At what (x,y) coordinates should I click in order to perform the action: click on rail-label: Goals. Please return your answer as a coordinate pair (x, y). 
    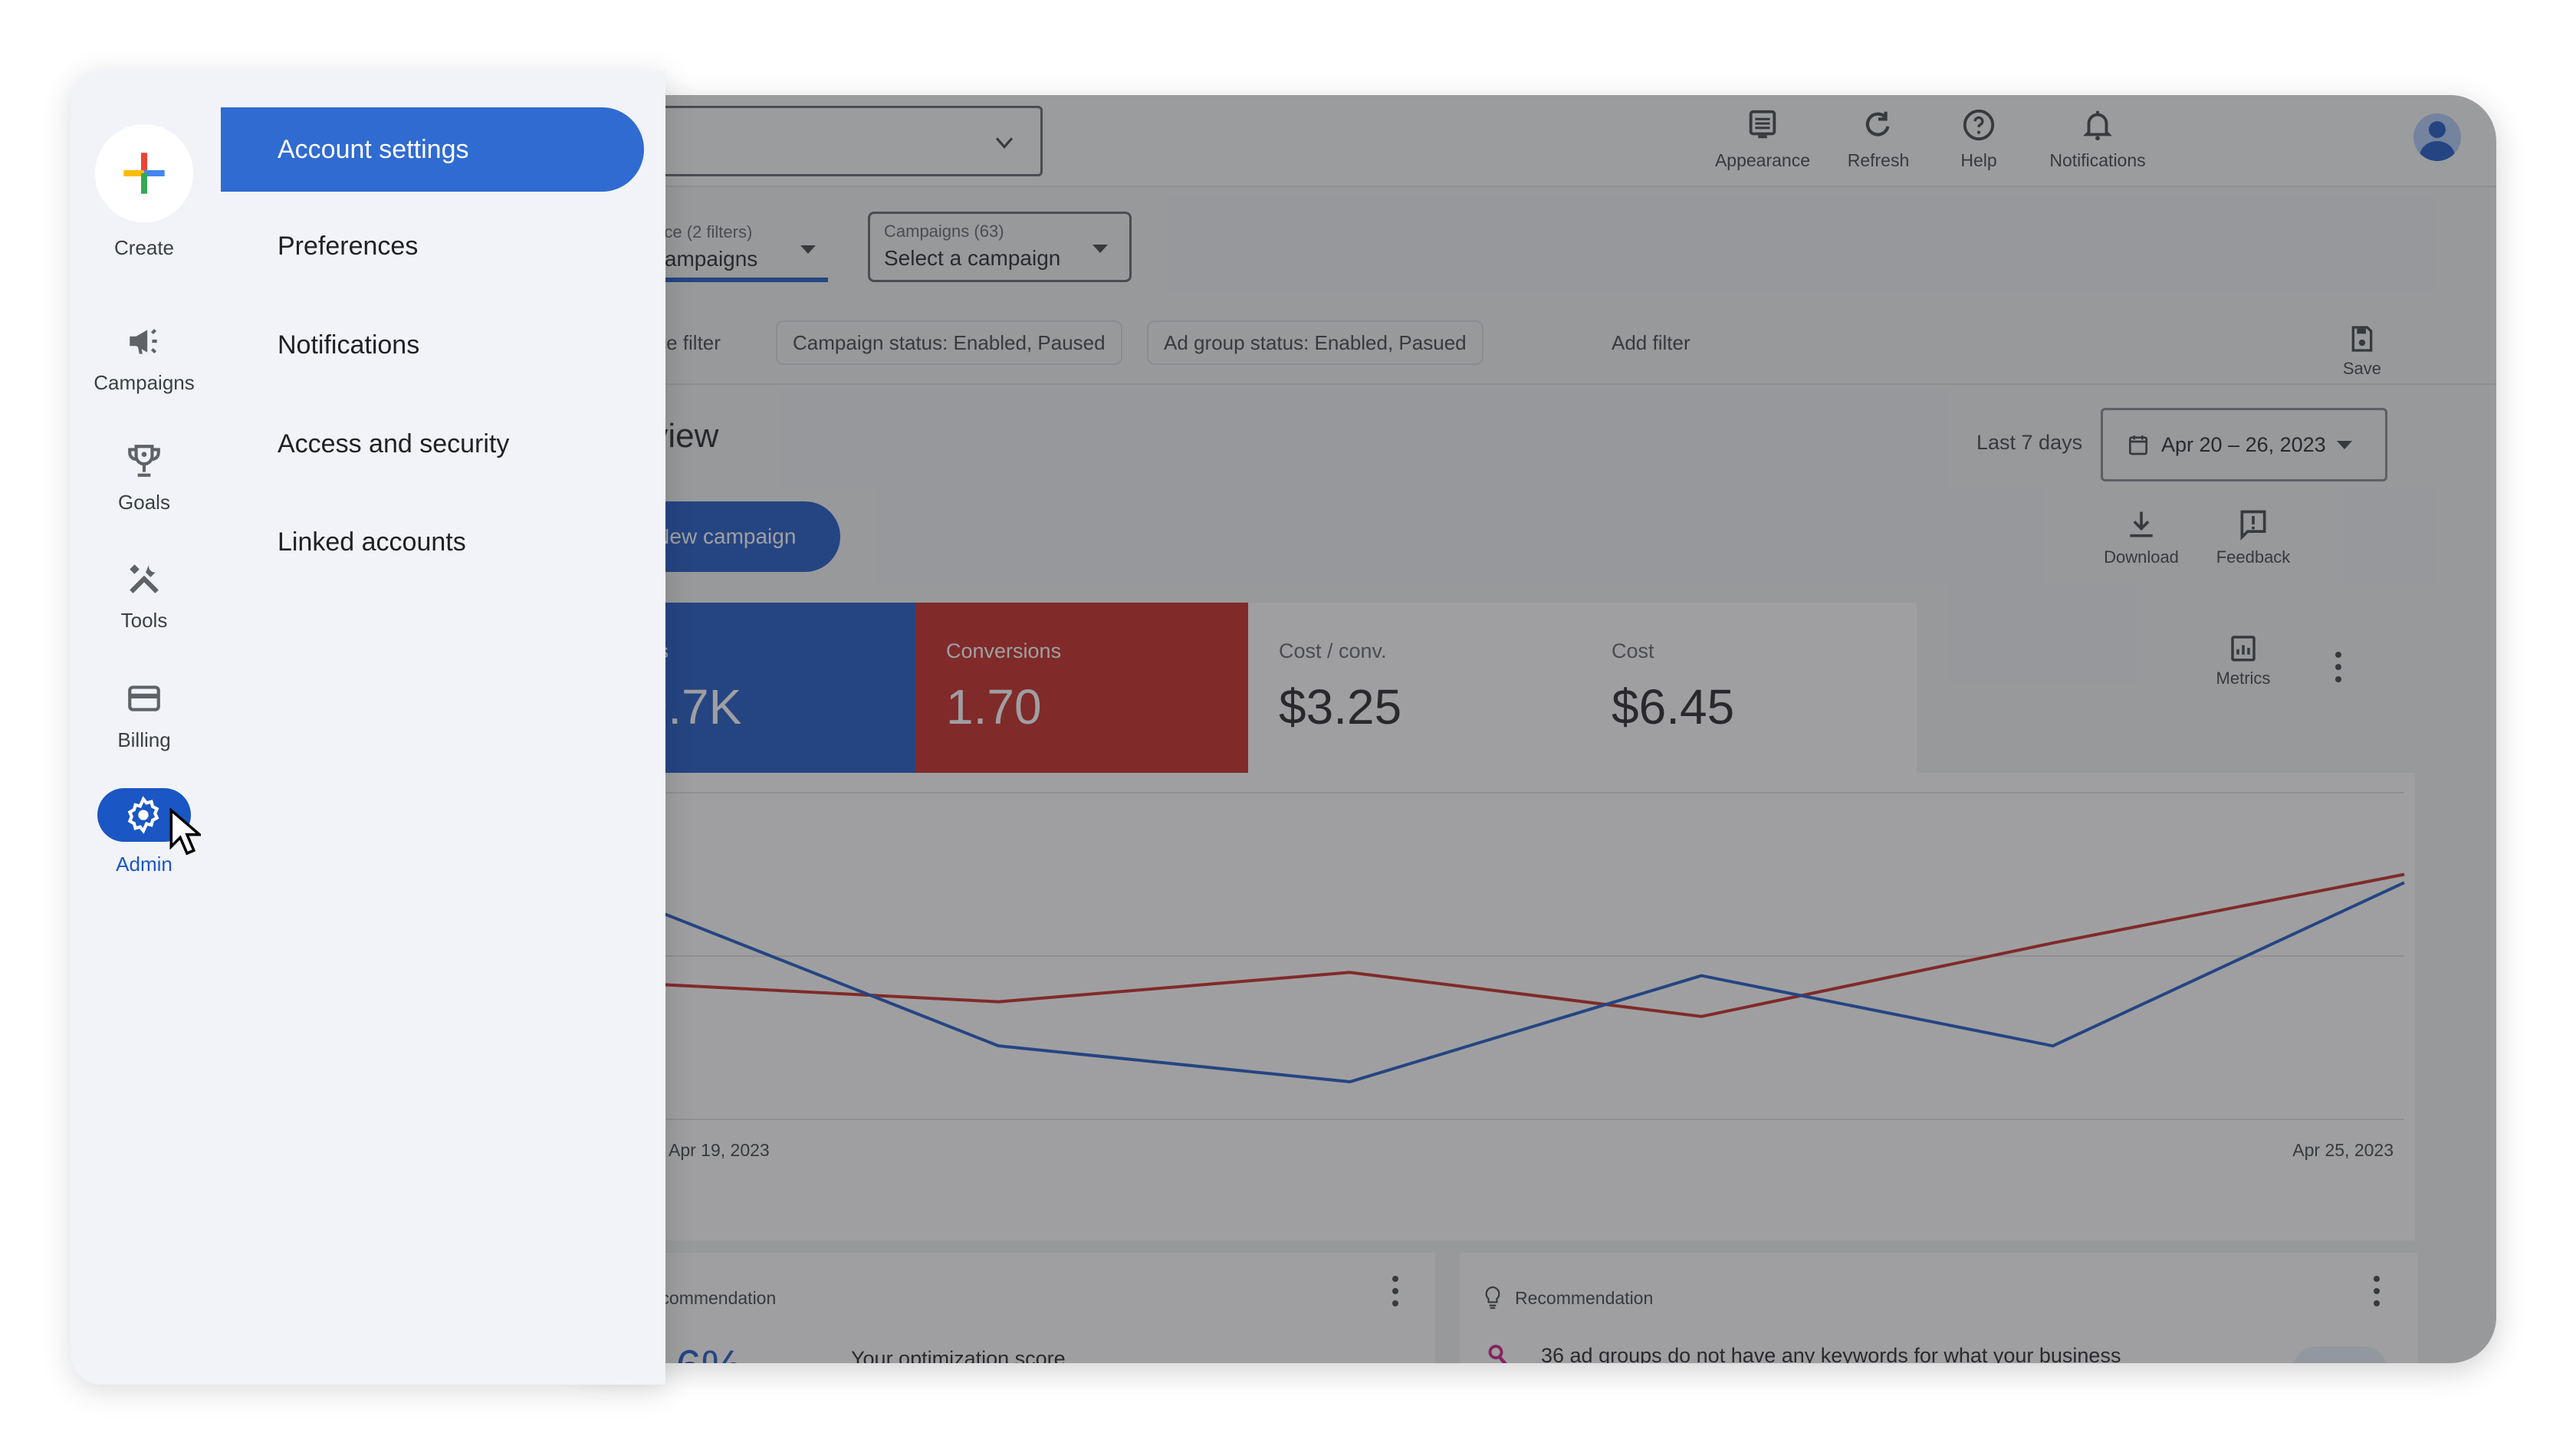
    Looking at the image, I should click on (144, 502).